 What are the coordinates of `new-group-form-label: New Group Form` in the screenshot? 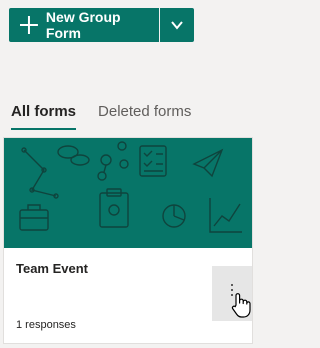 It's located at (83, 25).